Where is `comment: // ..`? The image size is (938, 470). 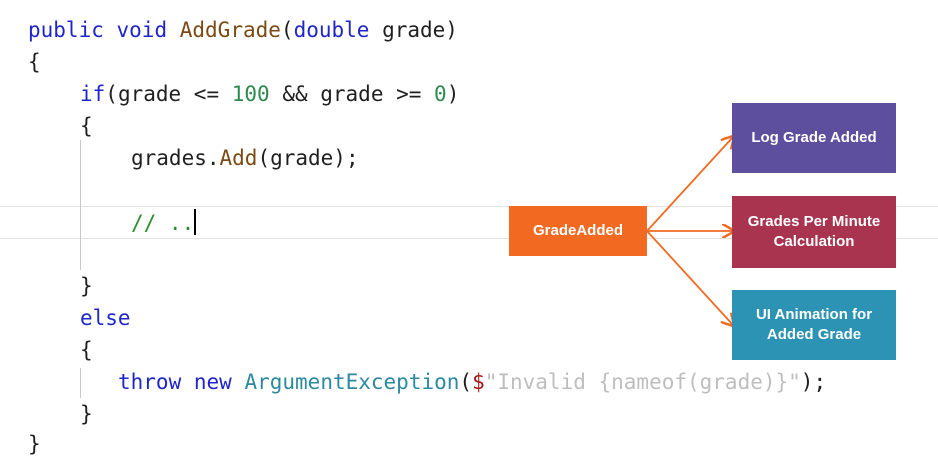
comment: // .. is located at coordinates (163, 223).